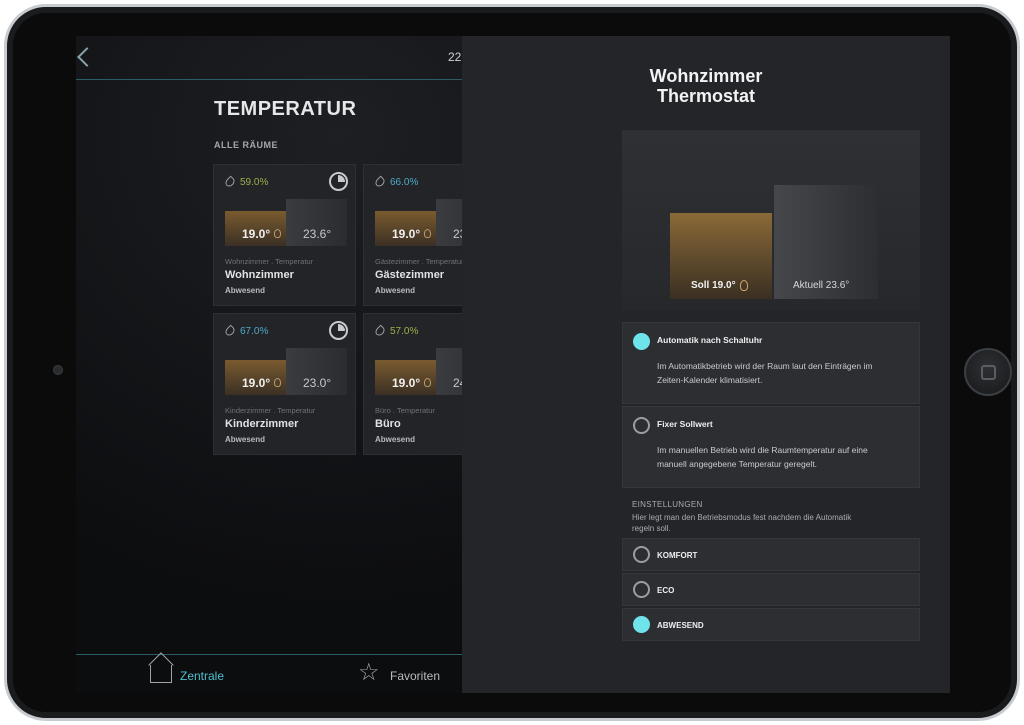  What do you see at coordinates (713, 285) in the screenshot?
I see `setpoint-label: Soll 19.0°` at bounding box center [713, 285].